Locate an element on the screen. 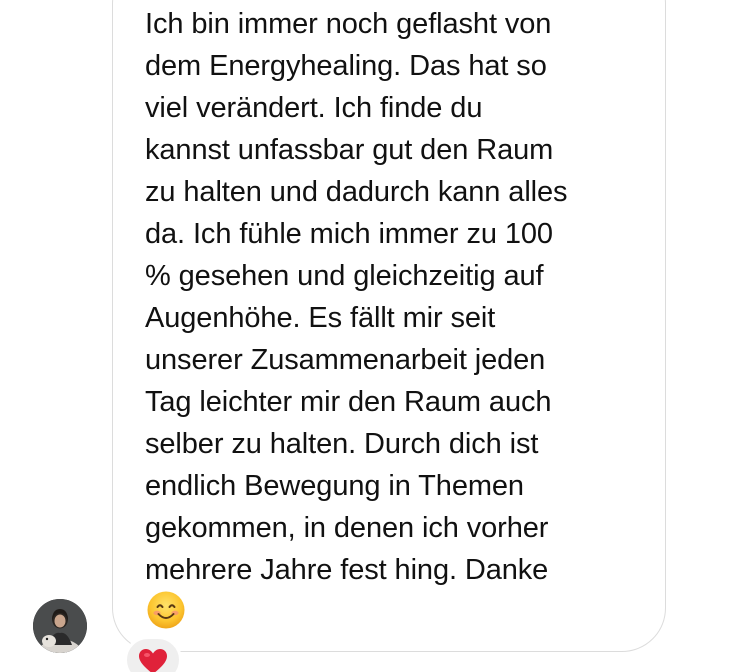 This screenshot has height=672, width=750. profile-photo-icon is located at coordinates (60, 626).